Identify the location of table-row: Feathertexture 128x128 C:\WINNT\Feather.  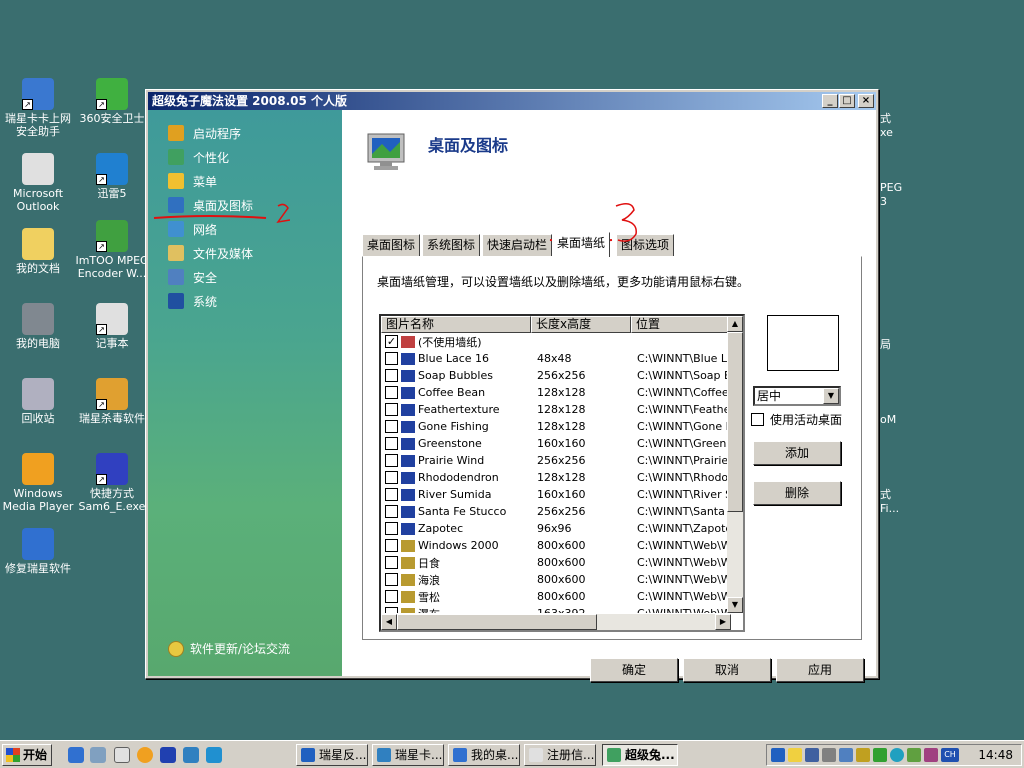
(556, 409).